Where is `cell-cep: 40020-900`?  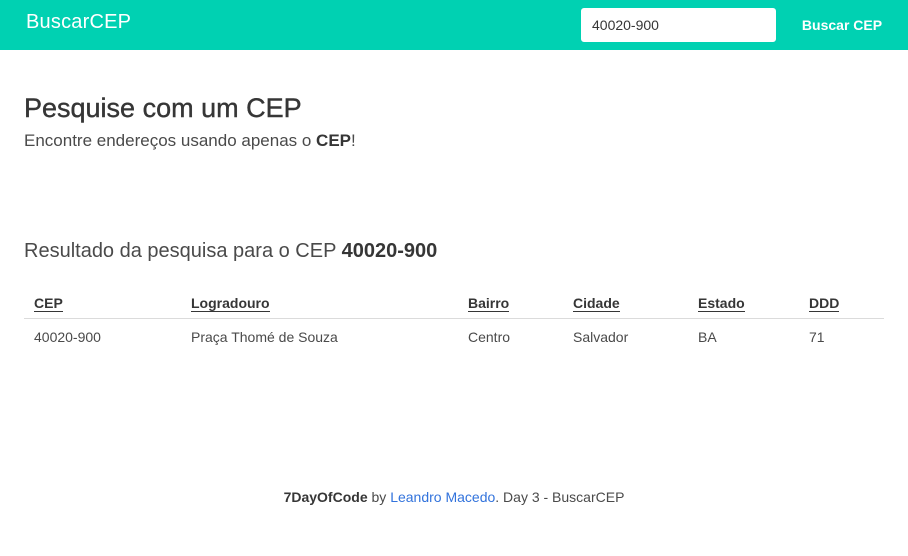
cell-cep: 40020-900 is located at coordinates (67, 337).